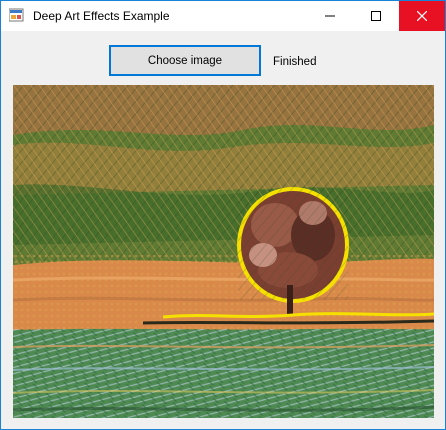 The image size is (446, 430). What do you see at coordinates (295, 62) in the screenshot?
I see `status-label: Finished` at bounding box center [295, 62].